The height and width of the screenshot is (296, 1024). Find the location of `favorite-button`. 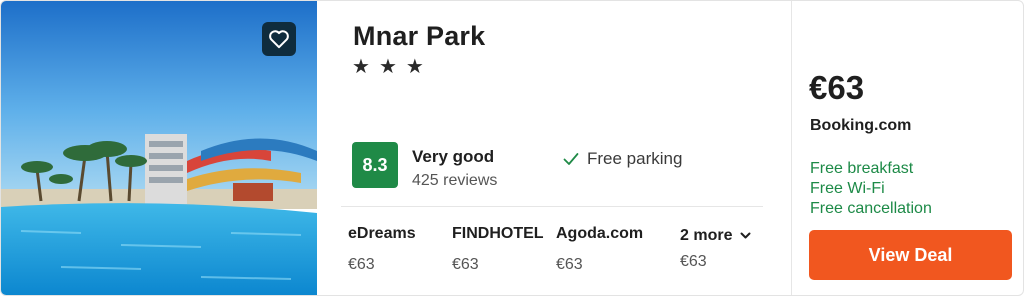

favorite-button is located at coordinates (279, 39).